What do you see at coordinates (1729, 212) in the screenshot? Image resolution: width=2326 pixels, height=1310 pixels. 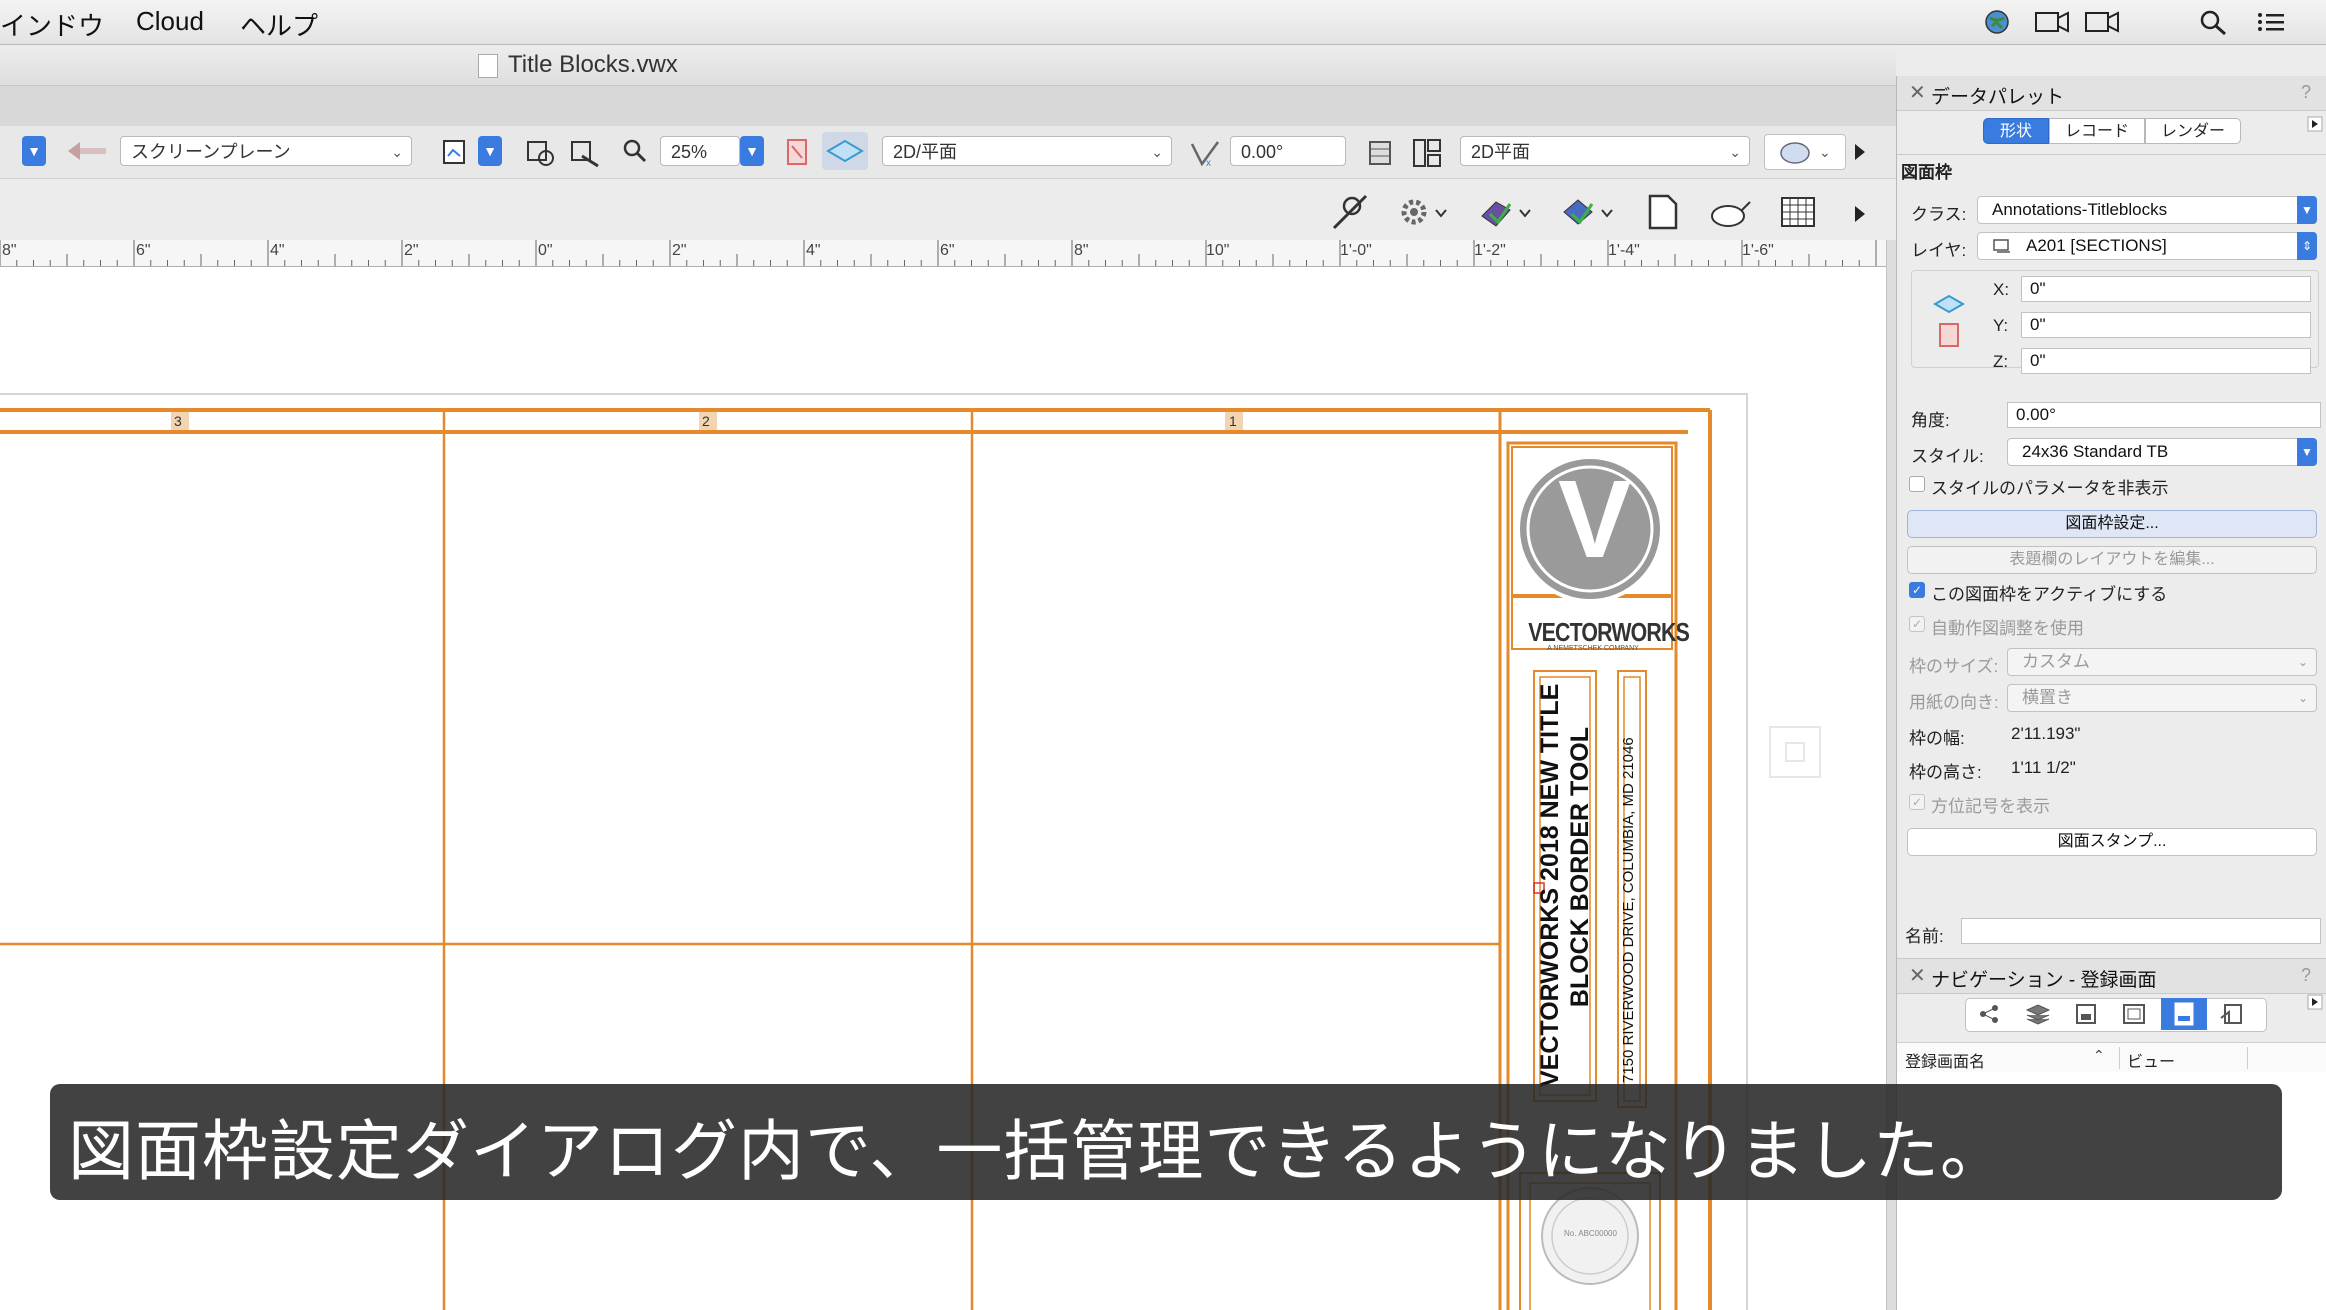 I see `teapot-render-icon` at bounding box center [1729, 212].